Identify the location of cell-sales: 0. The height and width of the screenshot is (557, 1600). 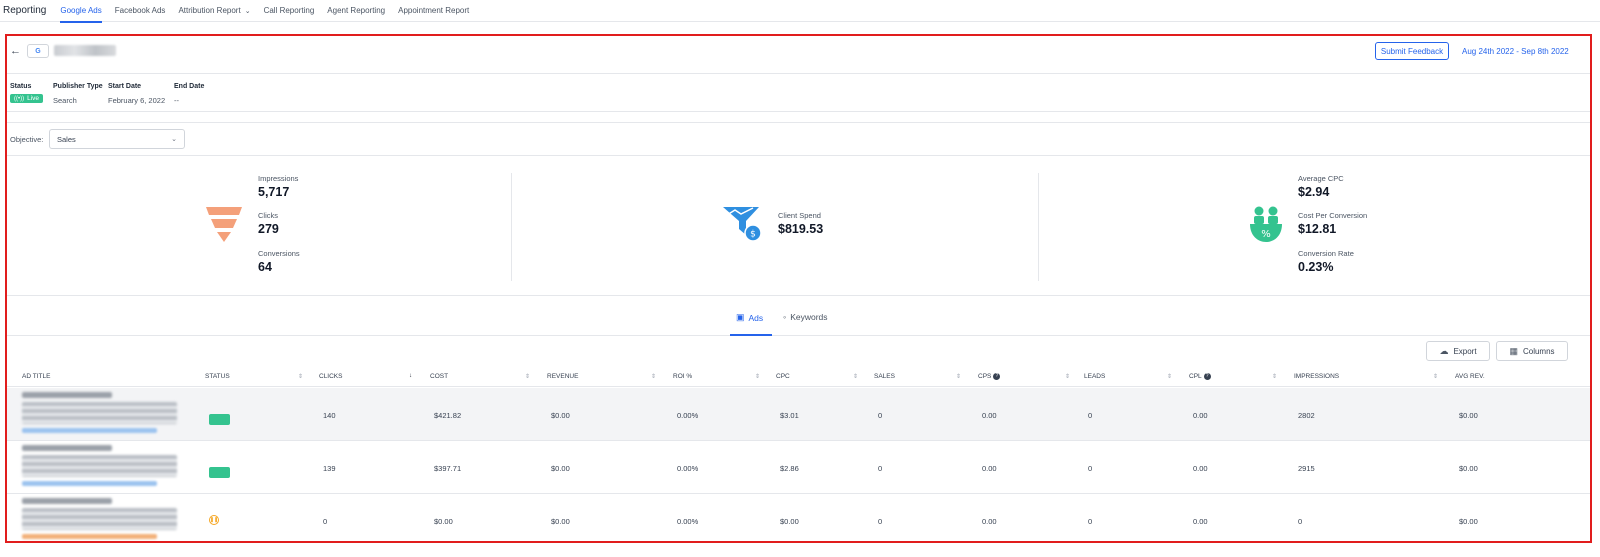
(880, 468).